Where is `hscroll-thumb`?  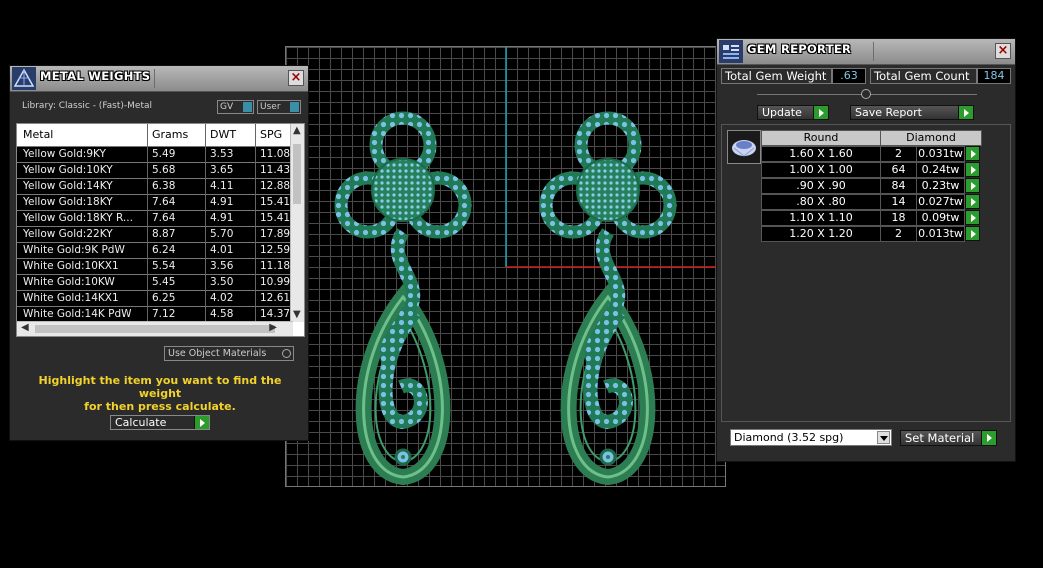
hscroll-thumb is located at coordinates (155, 329).